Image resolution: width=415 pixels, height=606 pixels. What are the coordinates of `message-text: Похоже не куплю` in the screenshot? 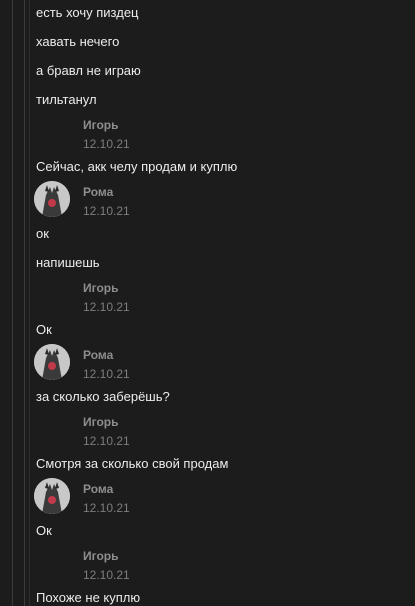 It's located at (88, 597).